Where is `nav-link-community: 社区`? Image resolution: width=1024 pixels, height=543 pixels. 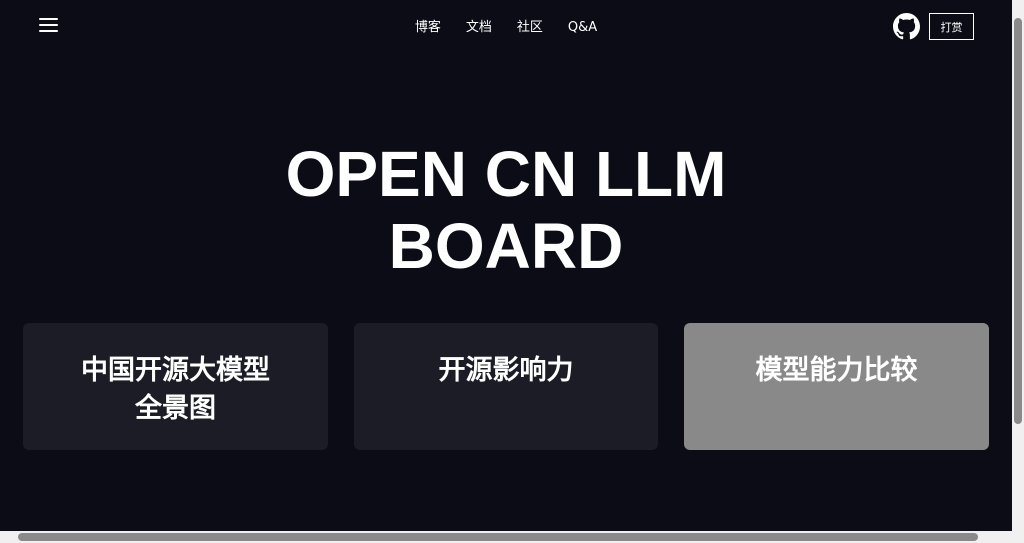
nav-link-community: 社区 is located at coordinates (530, 28).